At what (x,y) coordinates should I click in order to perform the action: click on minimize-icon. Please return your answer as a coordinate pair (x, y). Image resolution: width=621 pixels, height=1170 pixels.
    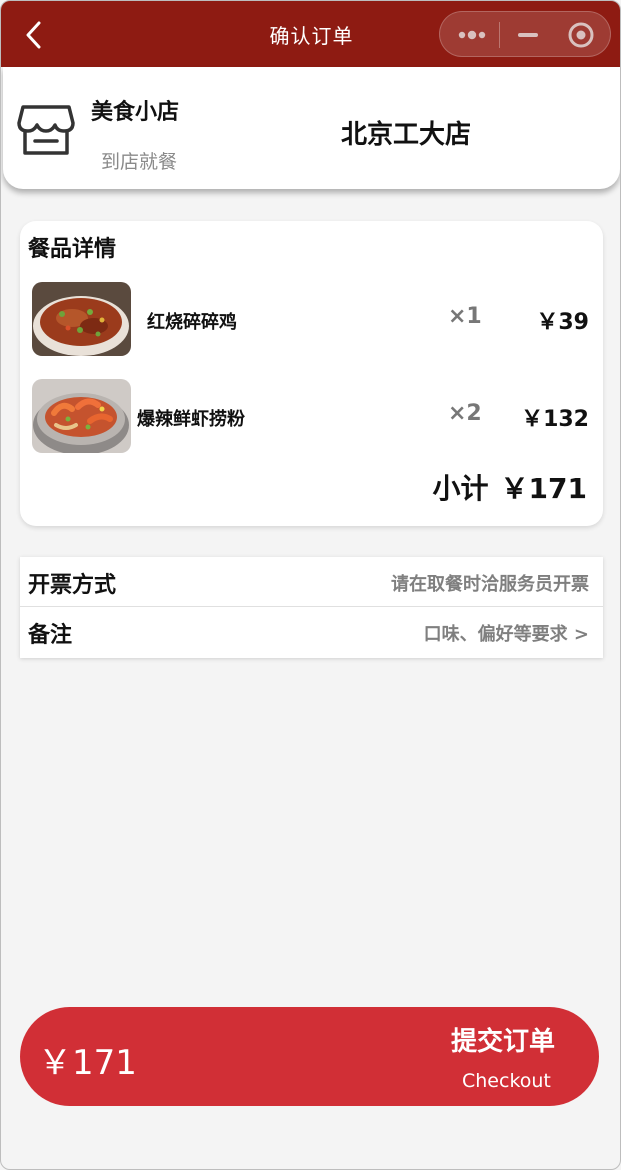
    Looking at the image, I should click on (528, 35).